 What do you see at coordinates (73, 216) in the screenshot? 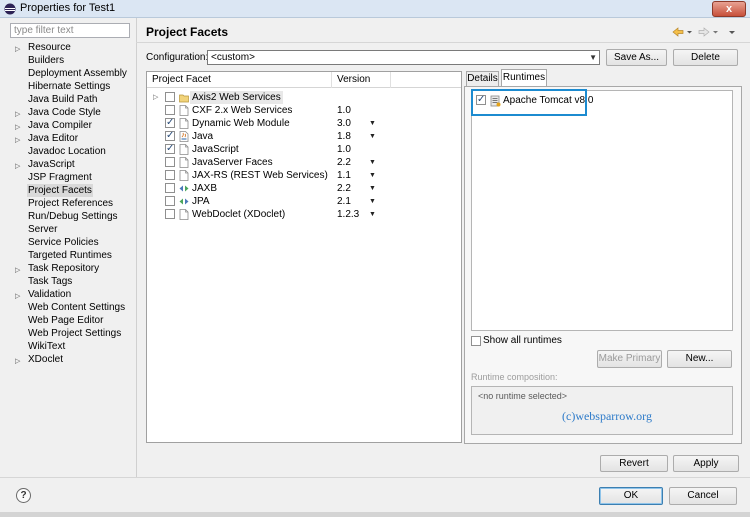
I see `nav-item-label: Run/Debug Settings` at bounding box center [73, 216].